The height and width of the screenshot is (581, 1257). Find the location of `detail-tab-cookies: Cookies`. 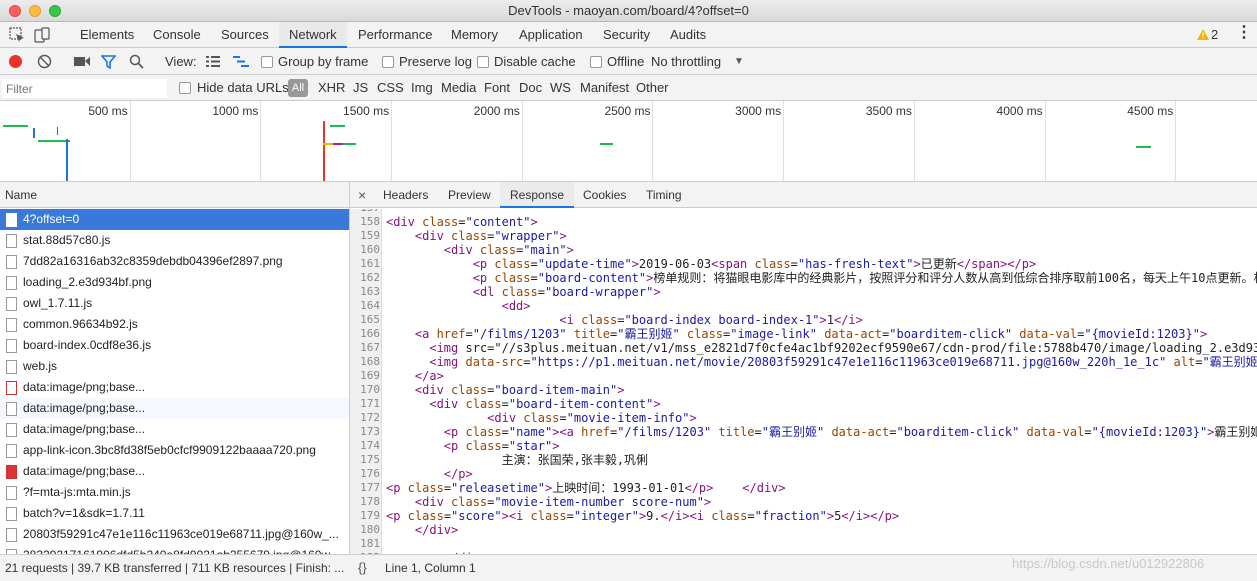

detail-tab-cookies: Cookies is located at coordinates (604, 195).